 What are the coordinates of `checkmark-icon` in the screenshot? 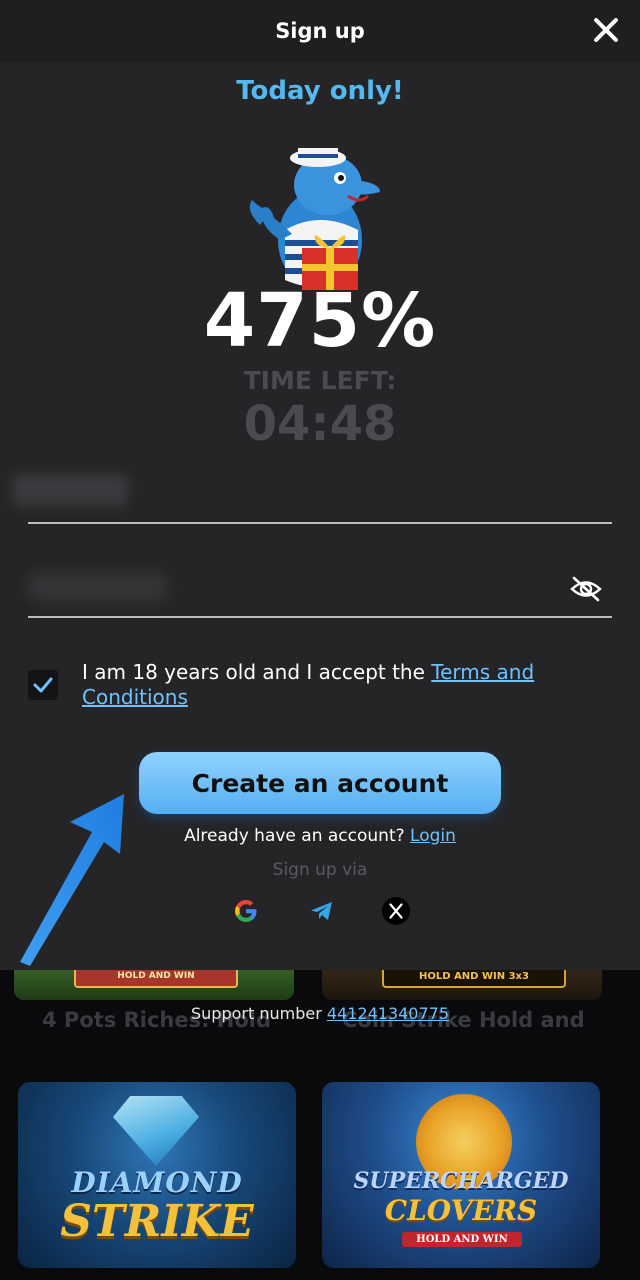 It's located at (43, 685).